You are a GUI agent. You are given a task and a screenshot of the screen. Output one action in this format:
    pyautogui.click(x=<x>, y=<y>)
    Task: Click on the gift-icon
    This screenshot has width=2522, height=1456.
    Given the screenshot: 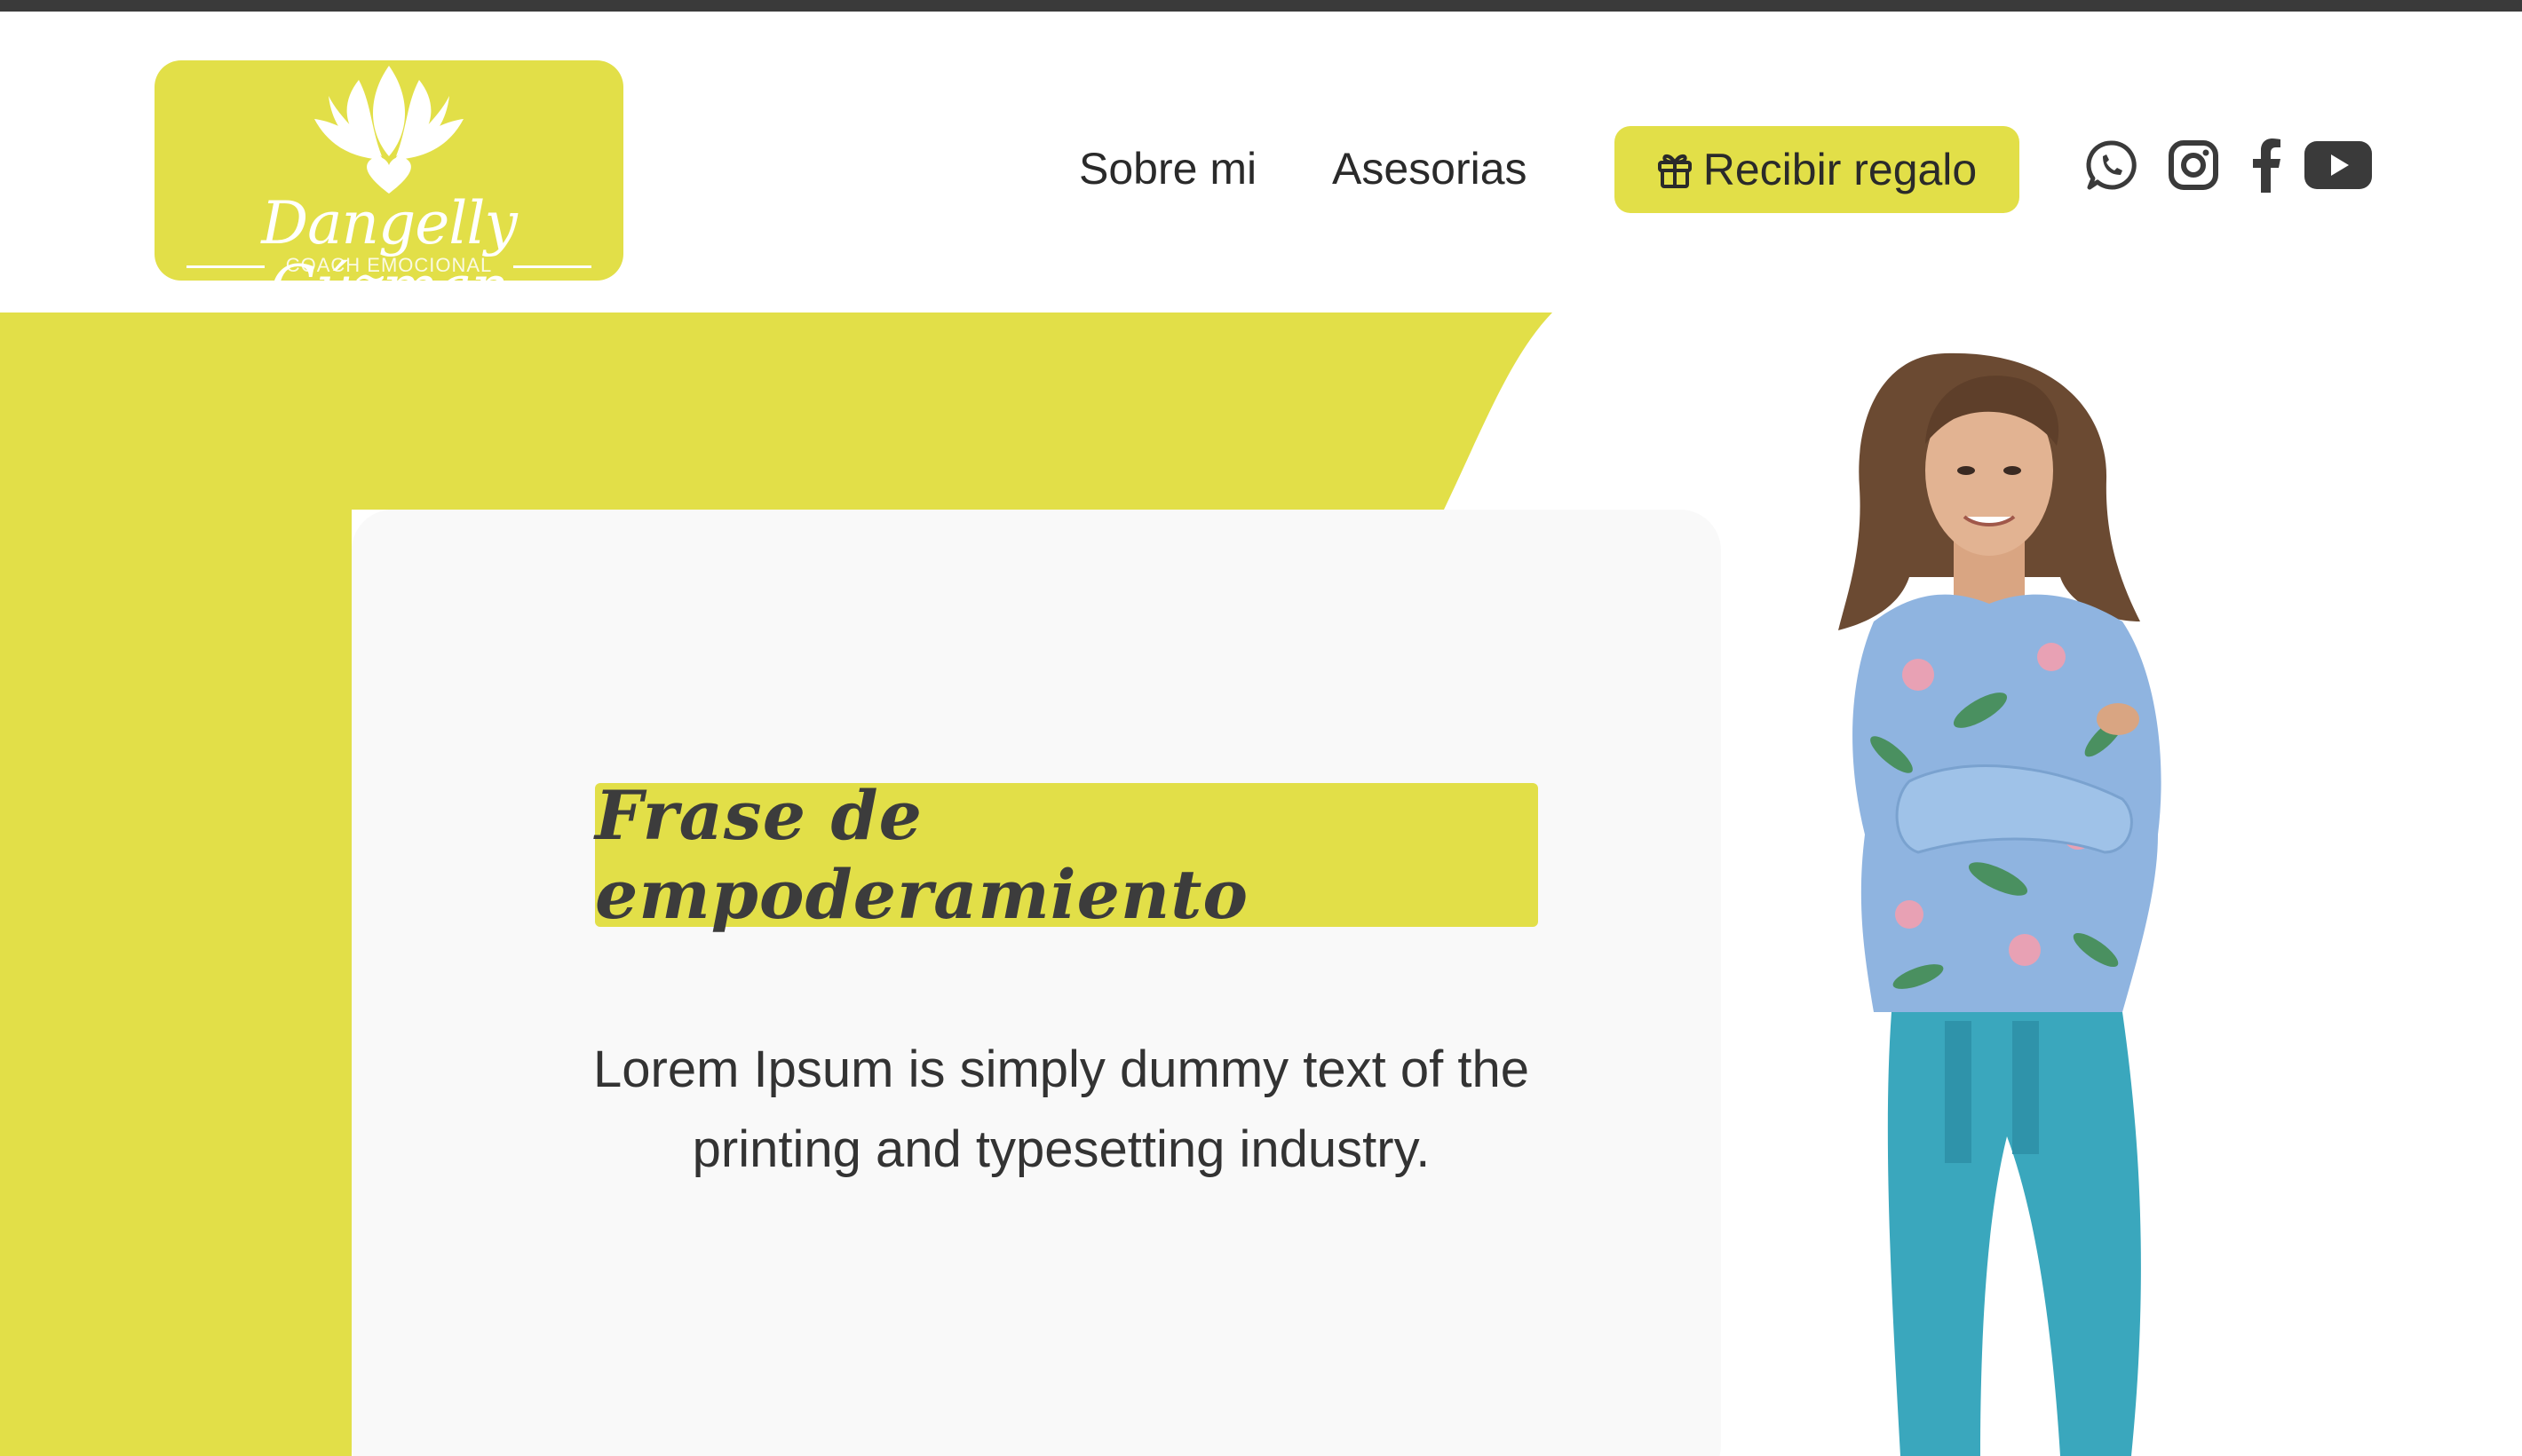 What is the action you would take?
    pyautogui.click(x=1675, y=171)
    